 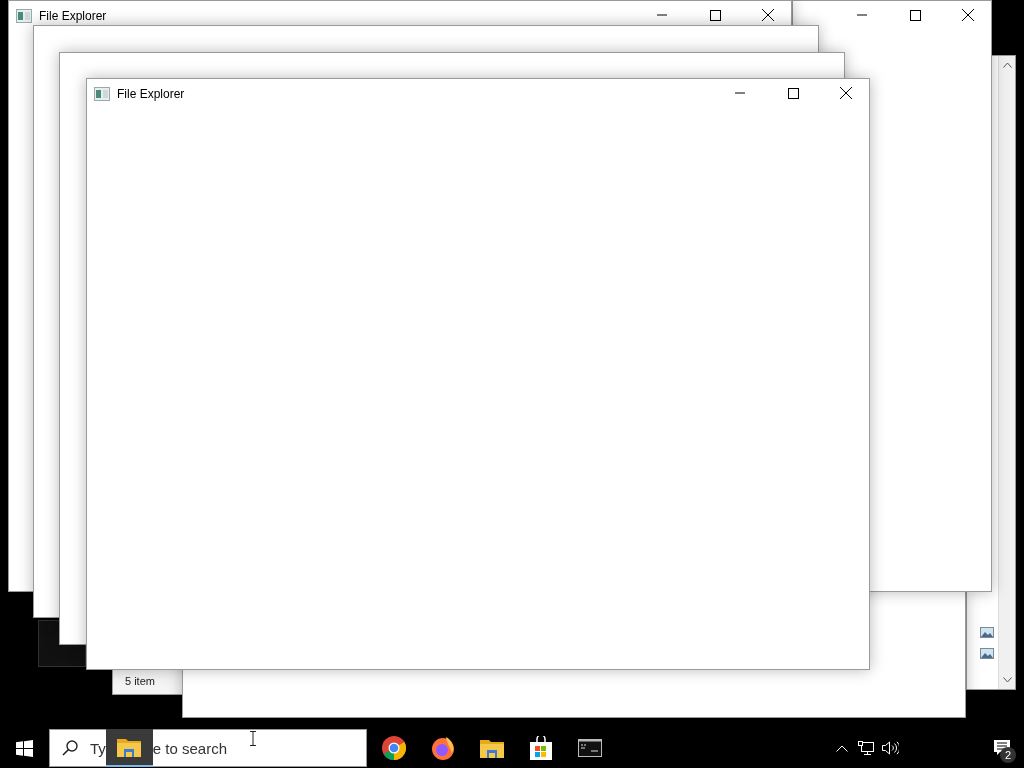 What do you see at coordinates (540, 748) in the screenshot?
I see `store-icon` at bounding box center [540, 748].